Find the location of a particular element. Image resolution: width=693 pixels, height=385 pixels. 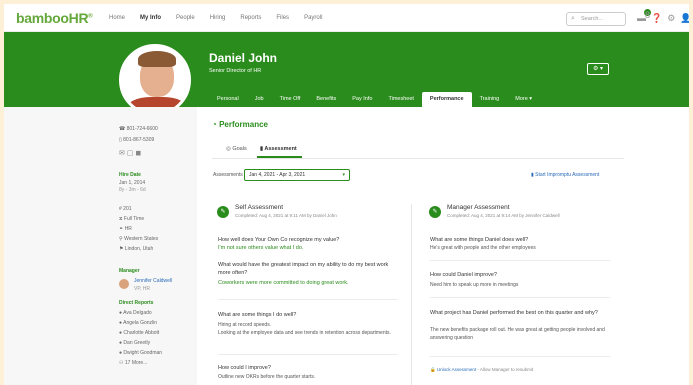

nav-payroll: Payroll is located at coordinates (313, 18).